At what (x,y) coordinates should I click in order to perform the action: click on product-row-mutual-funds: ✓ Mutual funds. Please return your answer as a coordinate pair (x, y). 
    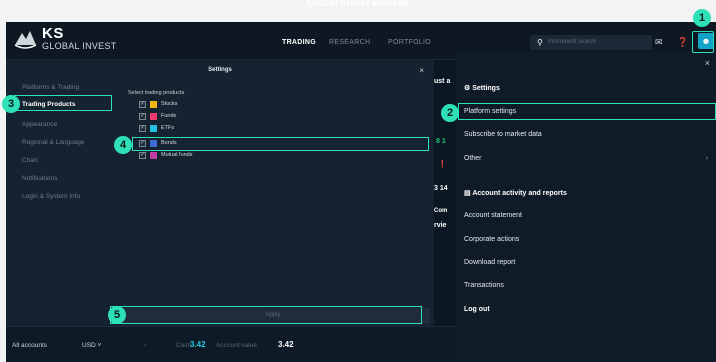
    Looking at the image, I should click on (166, 155).